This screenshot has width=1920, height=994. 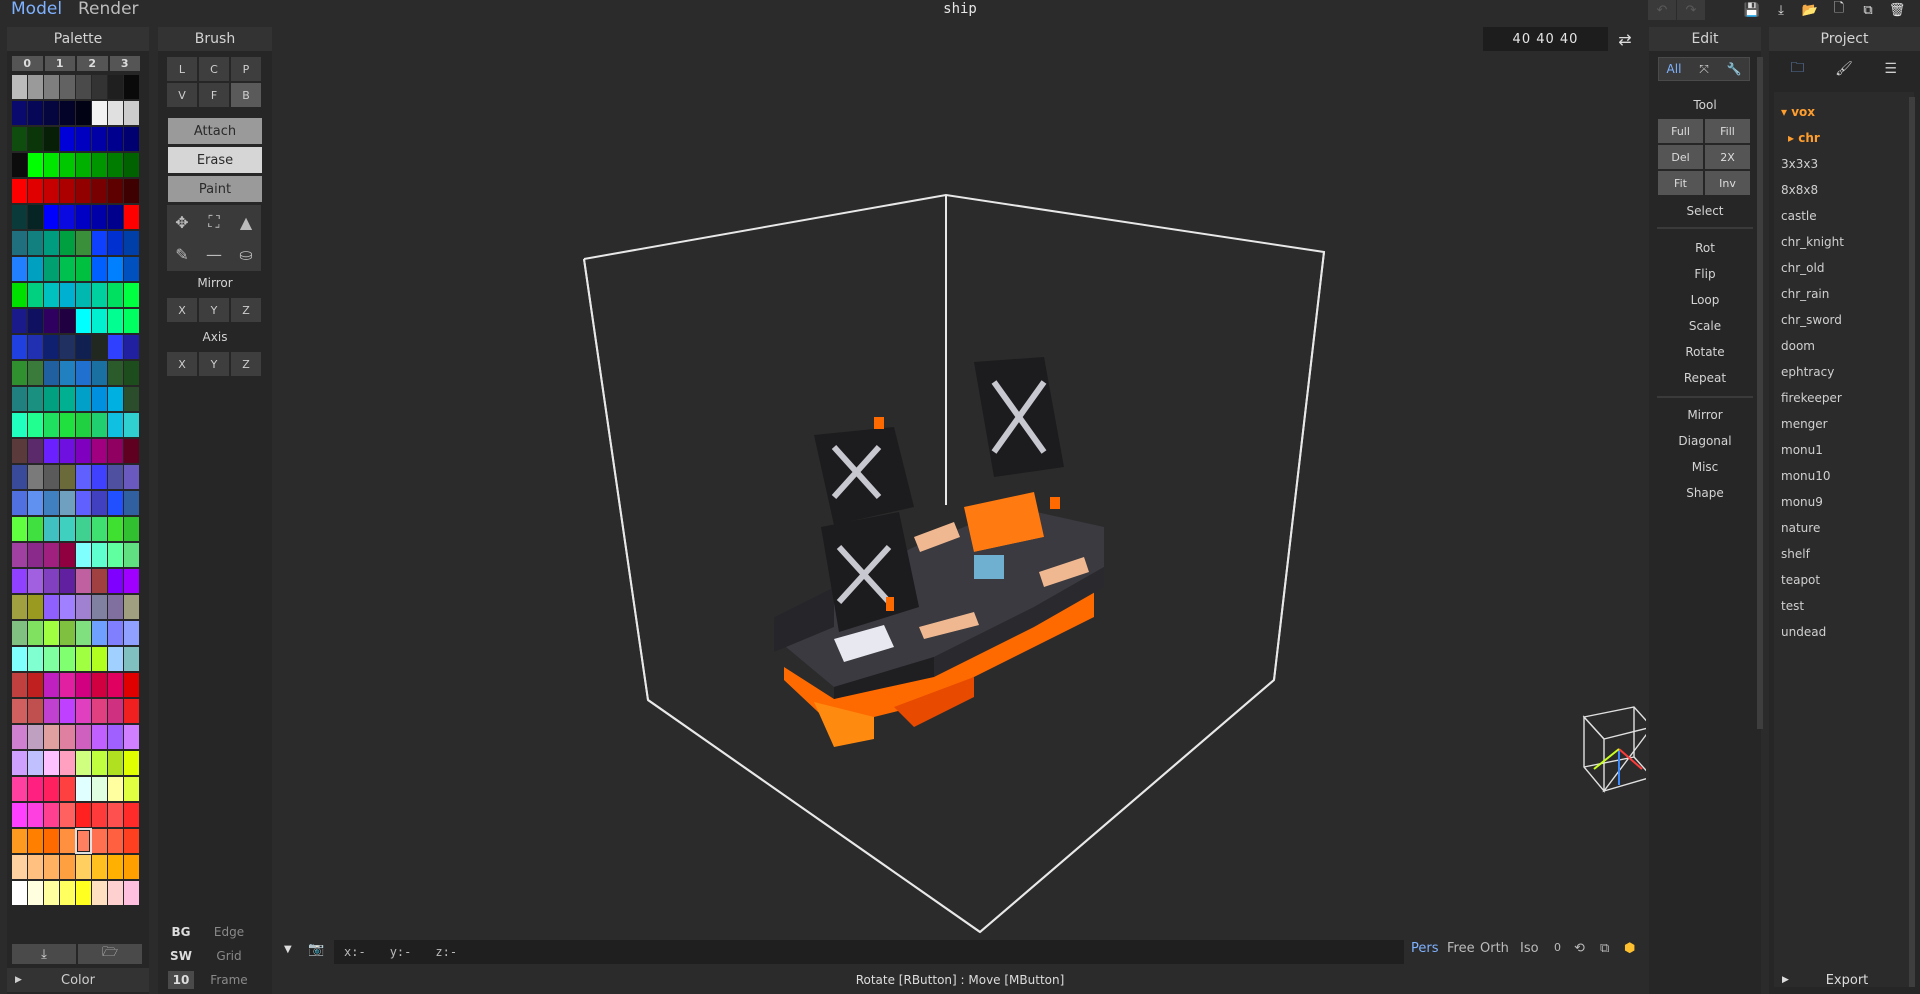 I want to click on project-tab-brushes: 🖌, so click(x=1844, y=69).